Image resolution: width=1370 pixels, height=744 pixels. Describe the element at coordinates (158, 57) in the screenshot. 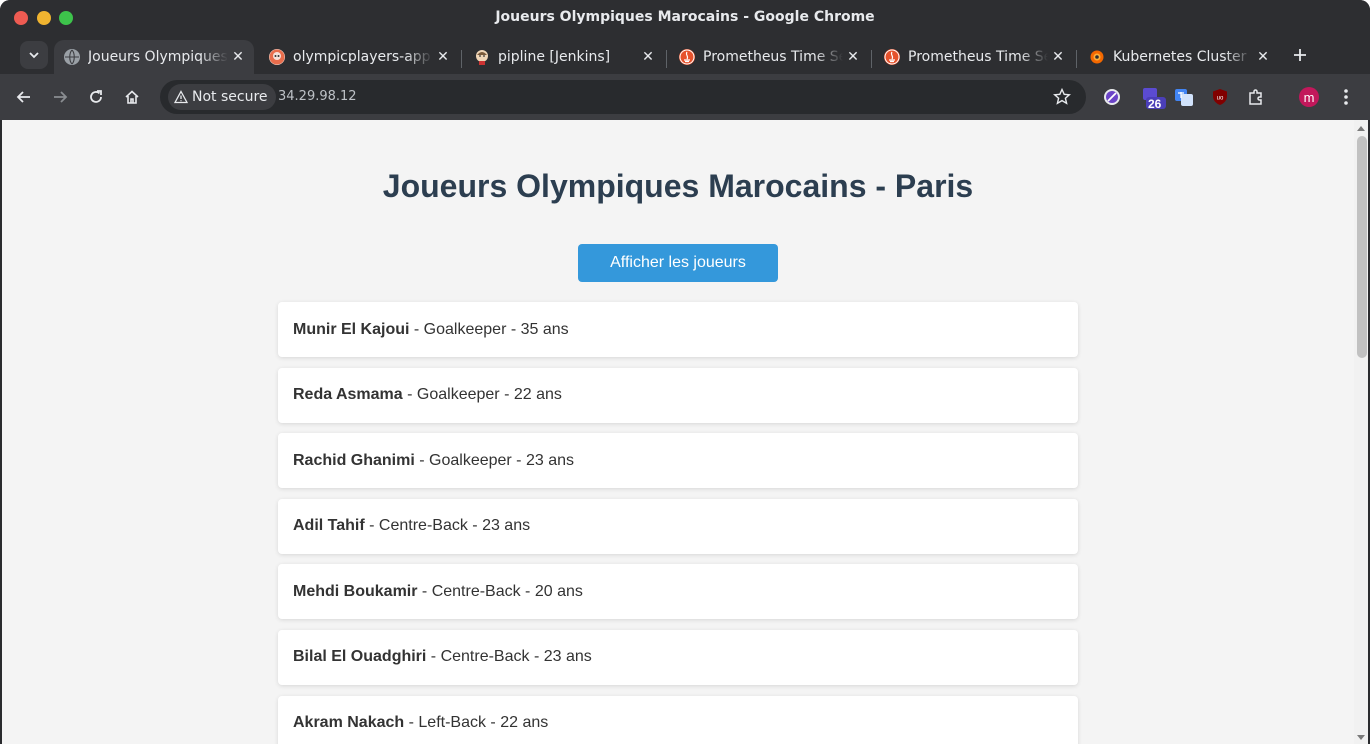

I see `tab-label: Joueurs Olympiques Marocains` at that location.